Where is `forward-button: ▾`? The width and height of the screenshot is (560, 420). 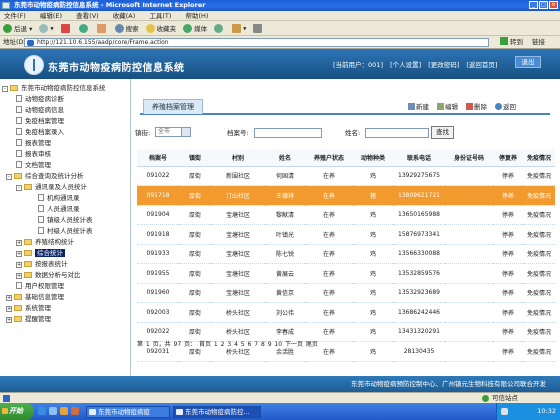 forward-button: ▾ is located at coordinates (46, 28).